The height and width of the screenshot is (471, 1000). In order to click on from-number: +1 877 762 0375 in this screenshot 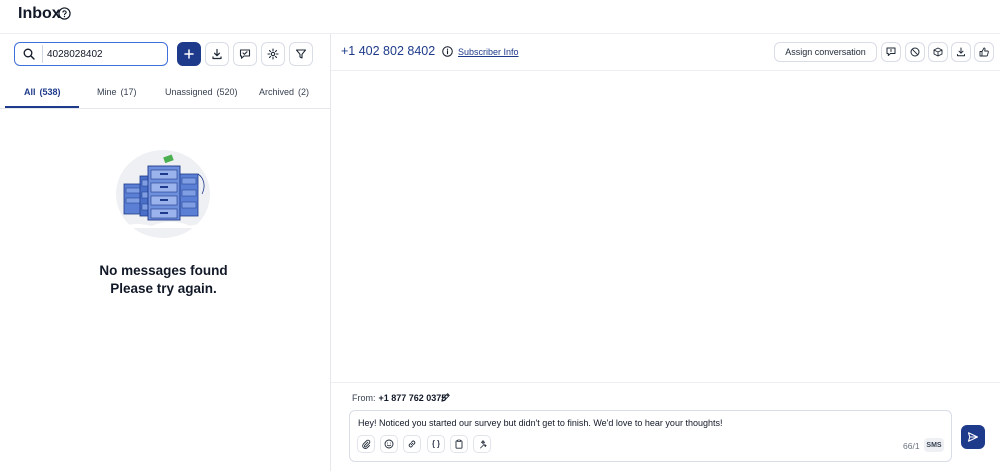, I will do `click(412, 398)`.